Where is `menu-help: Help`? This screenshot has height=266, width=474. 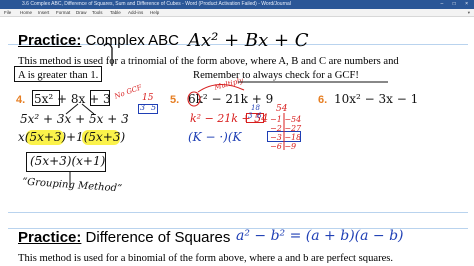 menu-help: Help is located at coordinates (154, 12).